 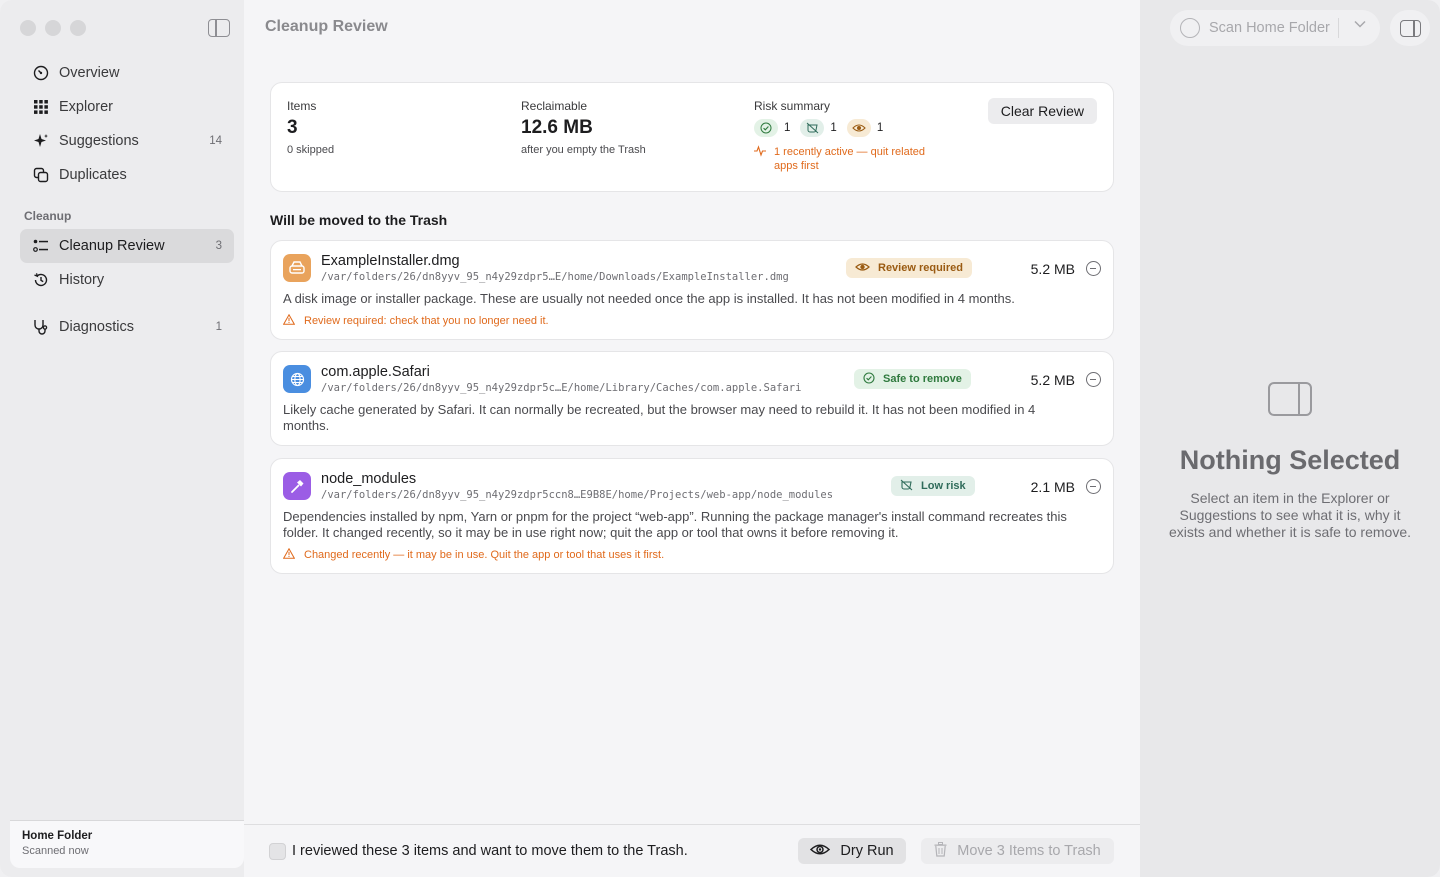 I want to click on section-header: Cleanup, so click(x=48, y=216).